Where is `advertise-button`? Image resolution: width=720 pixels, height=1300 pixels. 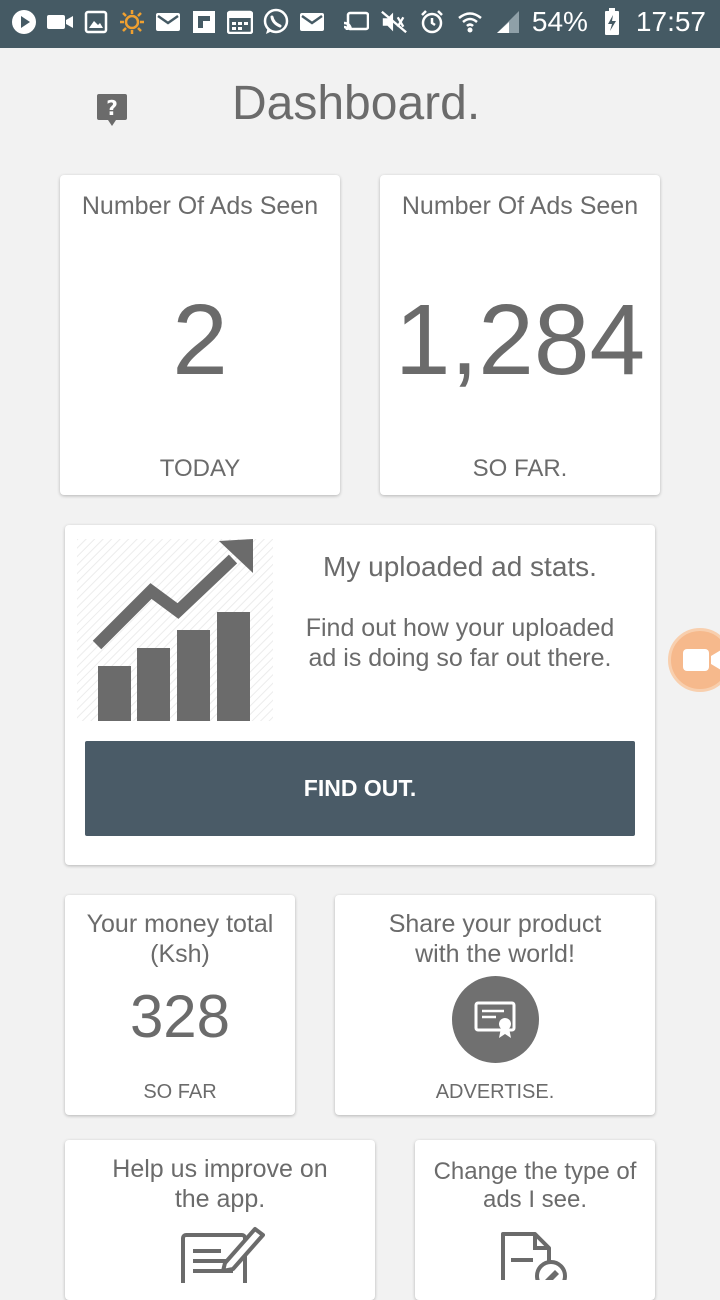
advertise-button is located at coordinates (495, 1019).